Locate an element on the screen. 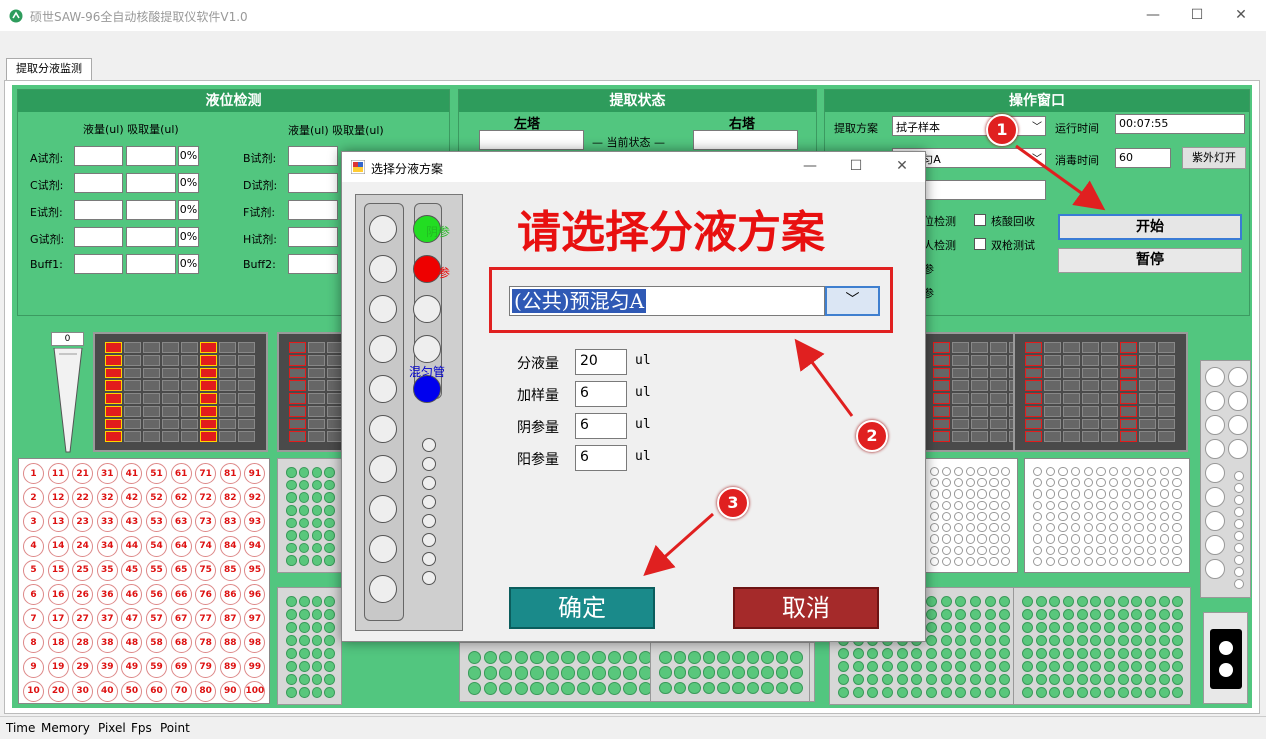 This screenshot has width=1266, height=739. sample-well: 86 is located at coordinates (230, 594).